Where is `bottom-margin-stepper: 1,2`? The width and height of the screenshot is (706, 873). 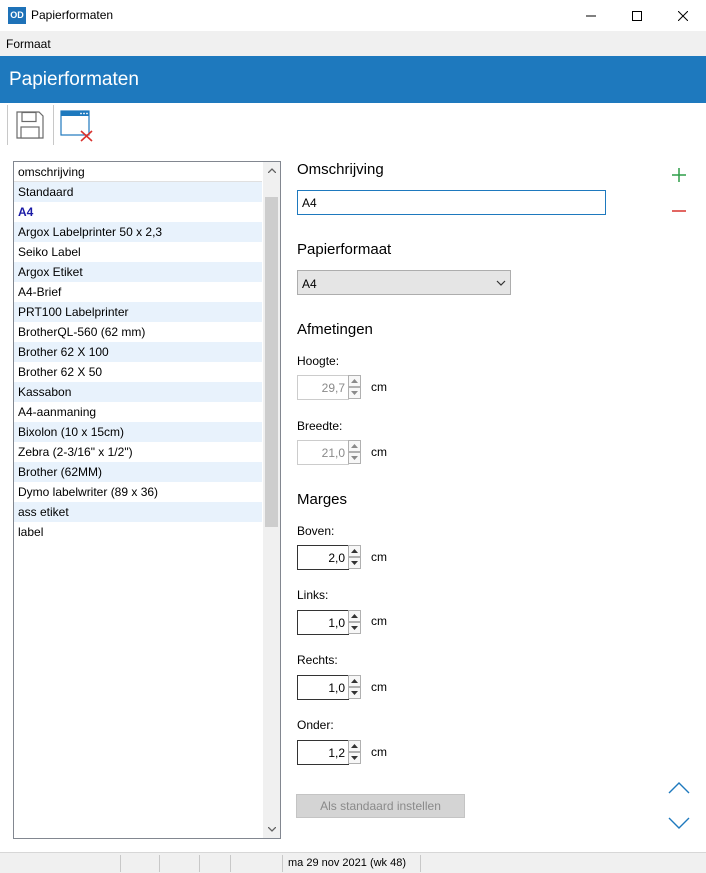
bottom-margin-stepper: 1,2 is located at coordinates (330, 752).